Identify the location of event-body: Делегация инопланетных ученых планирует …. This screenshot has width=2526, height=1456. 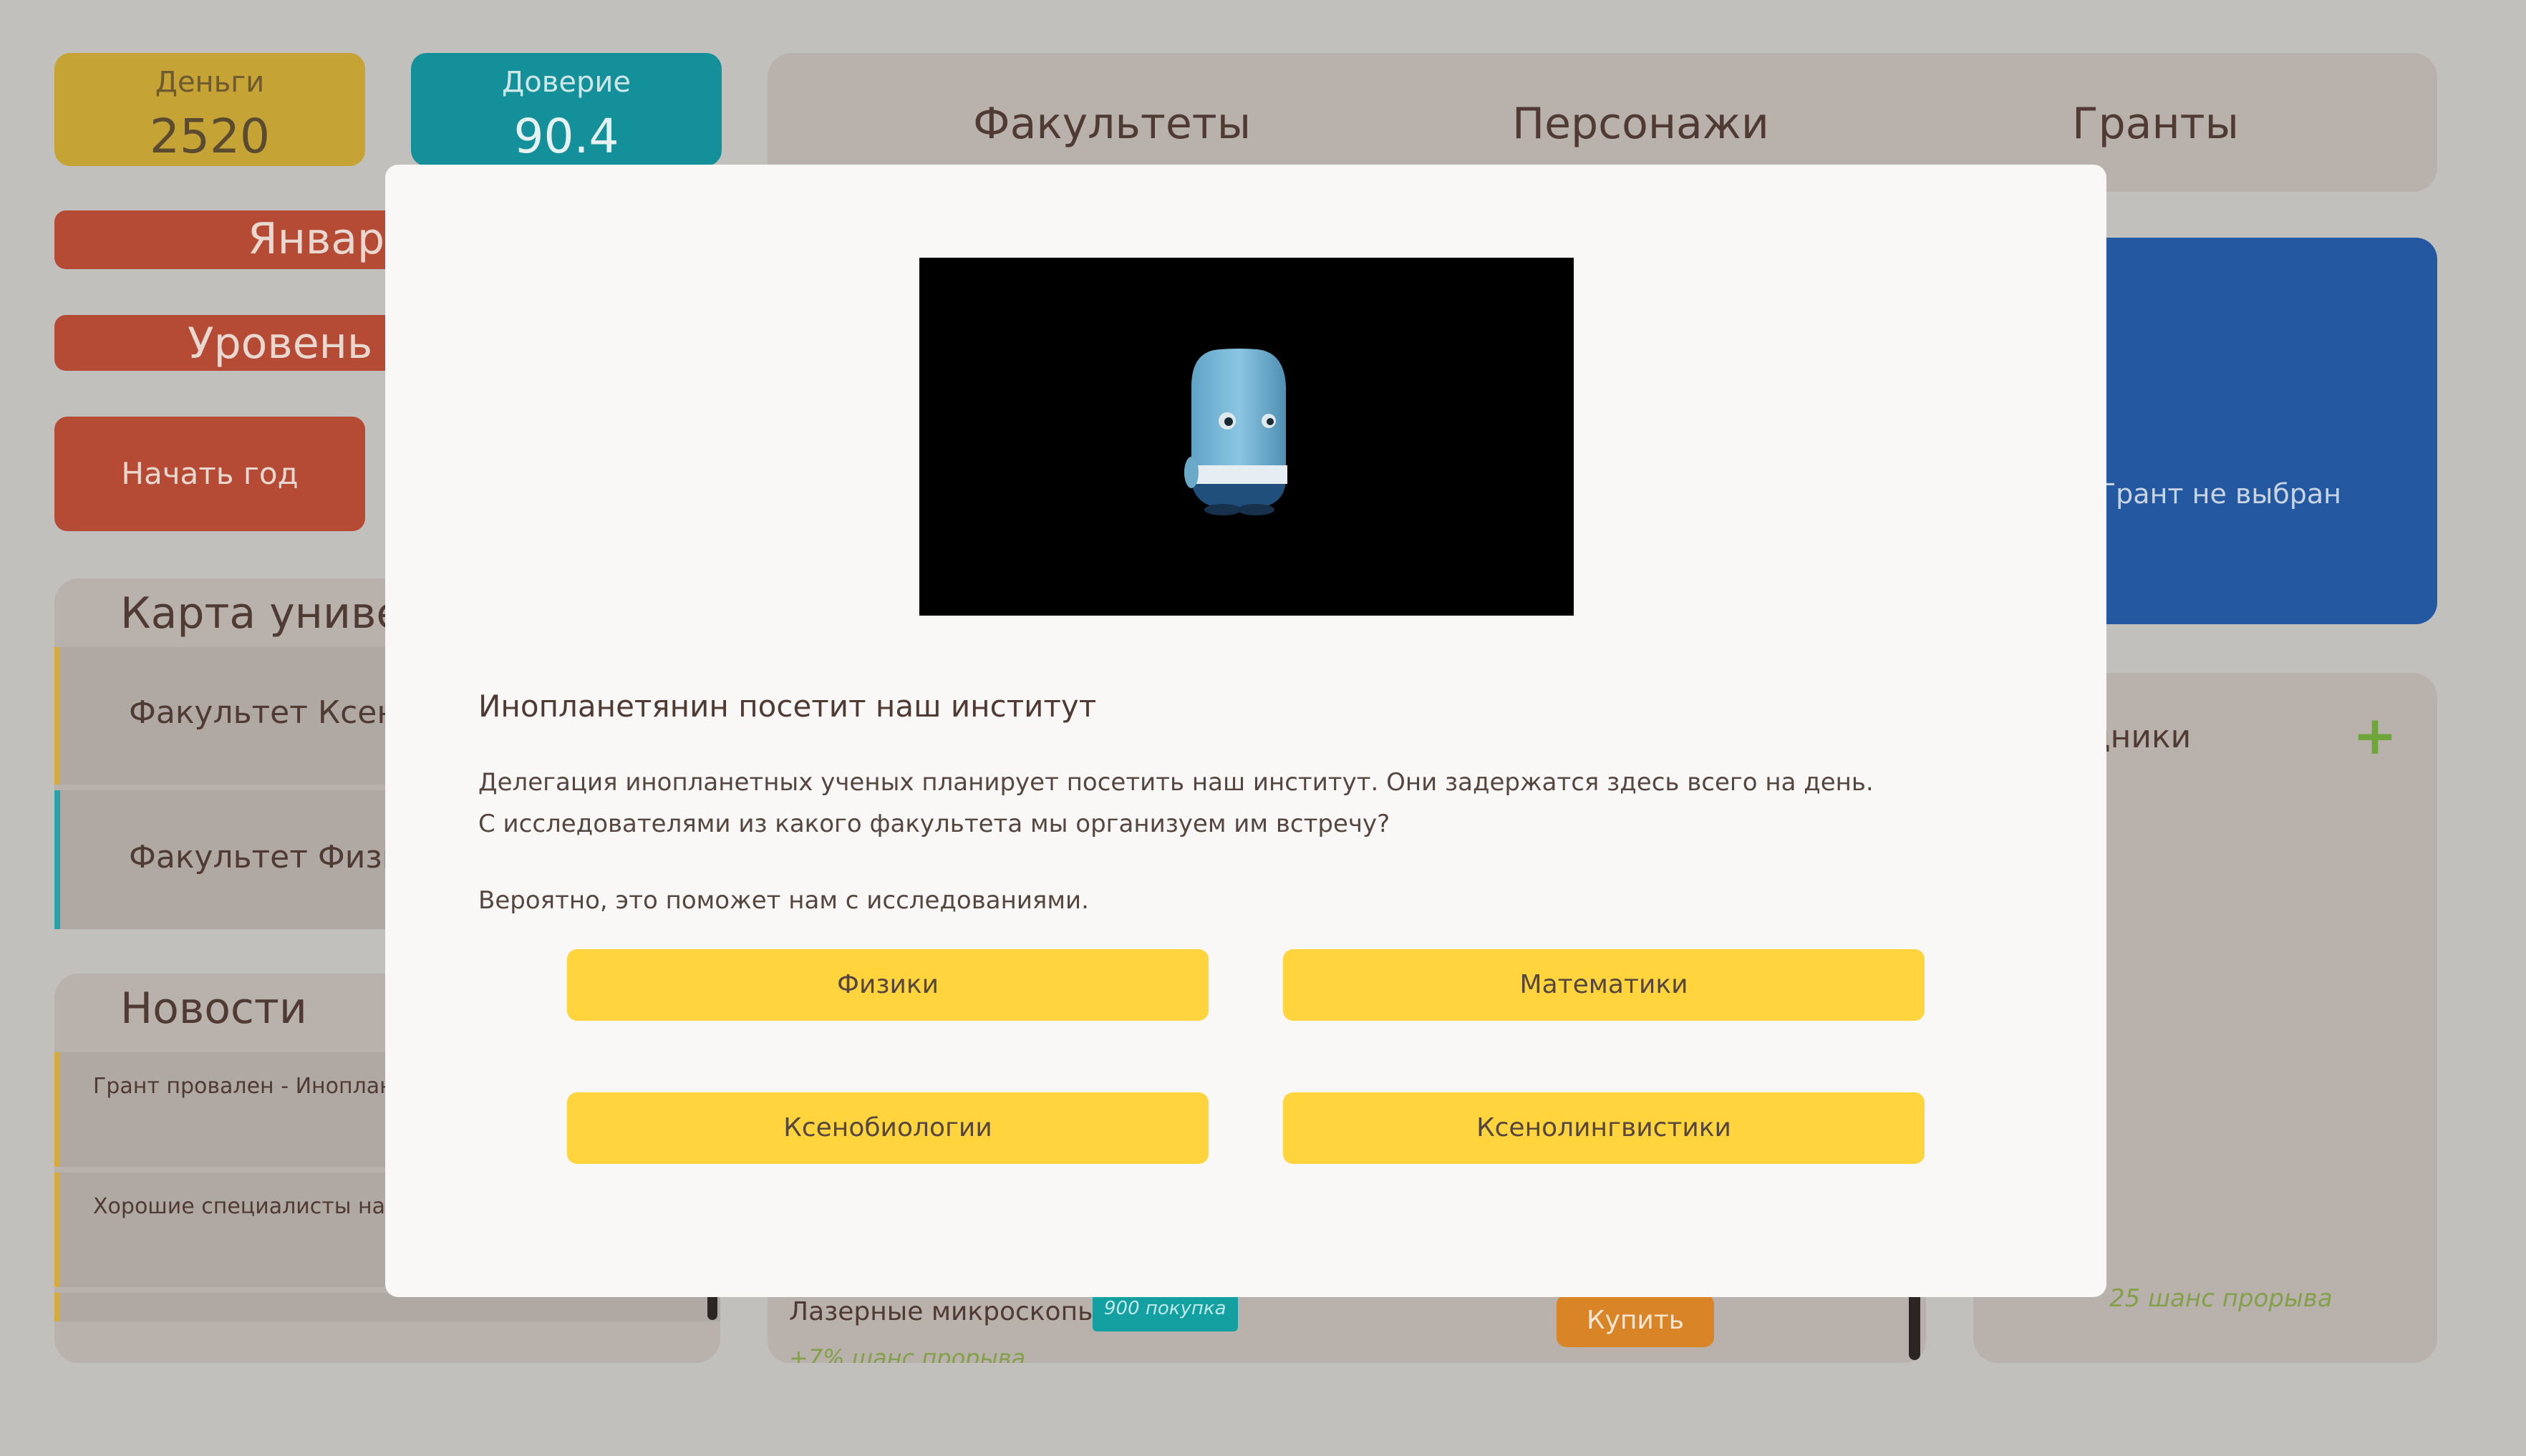
(1176, 803).